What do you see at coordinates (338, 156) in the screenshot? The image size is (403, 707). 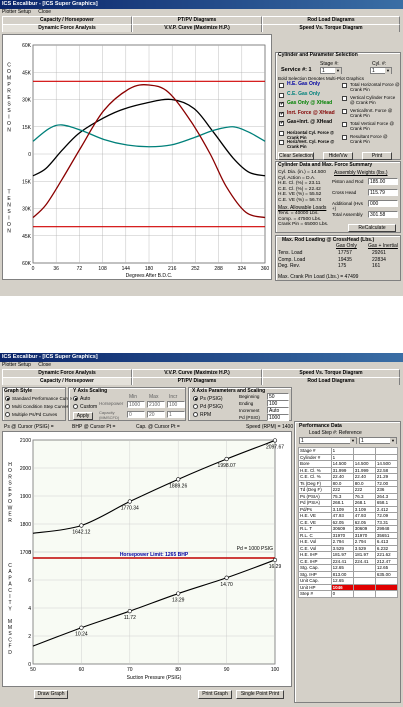 I see `hide-view-button: Hide/Vw` at bounding box center [338, 156].